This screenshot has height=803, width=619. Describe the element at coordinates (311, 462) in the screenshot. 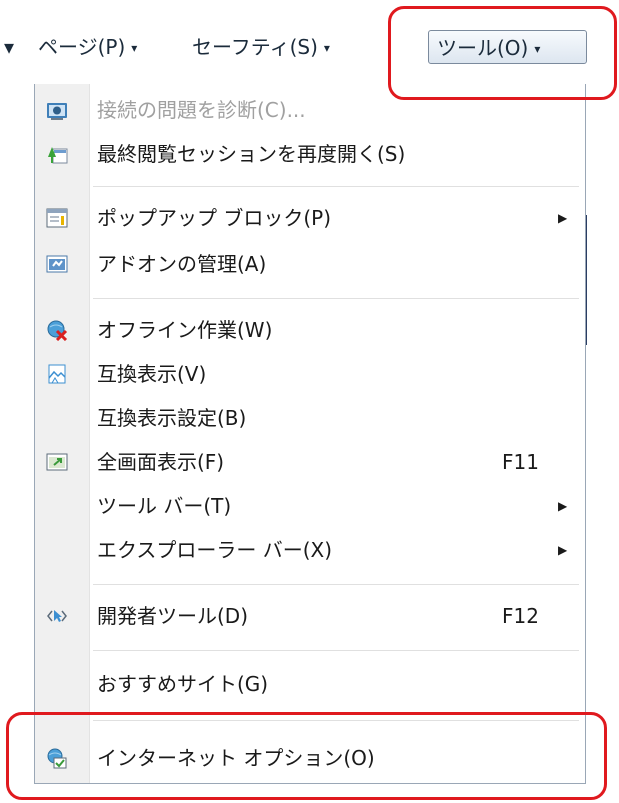

I see `menu-item-full-screen: 全画面表示(F) F11` at that location.